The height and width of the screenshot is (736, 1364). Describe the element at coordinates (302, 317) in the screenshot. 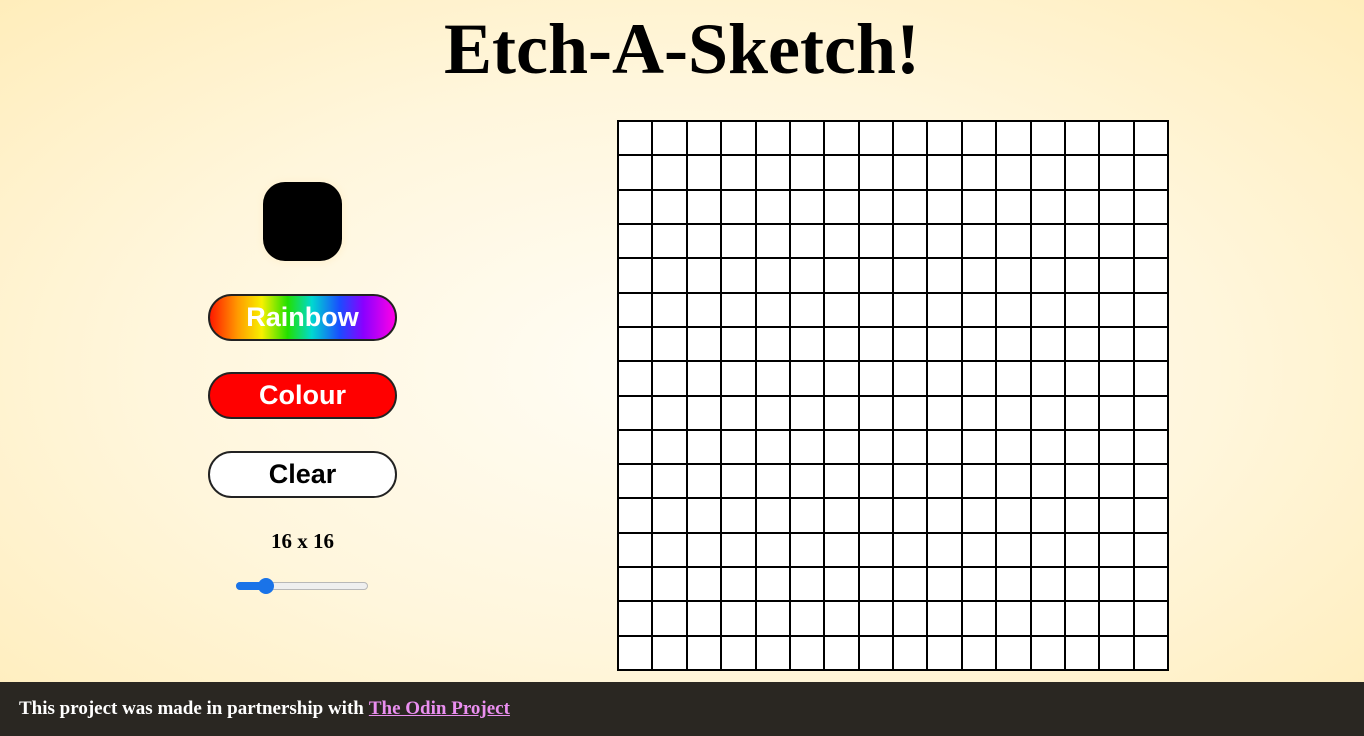

I see `rainbow-button: Rainbow` at that location.